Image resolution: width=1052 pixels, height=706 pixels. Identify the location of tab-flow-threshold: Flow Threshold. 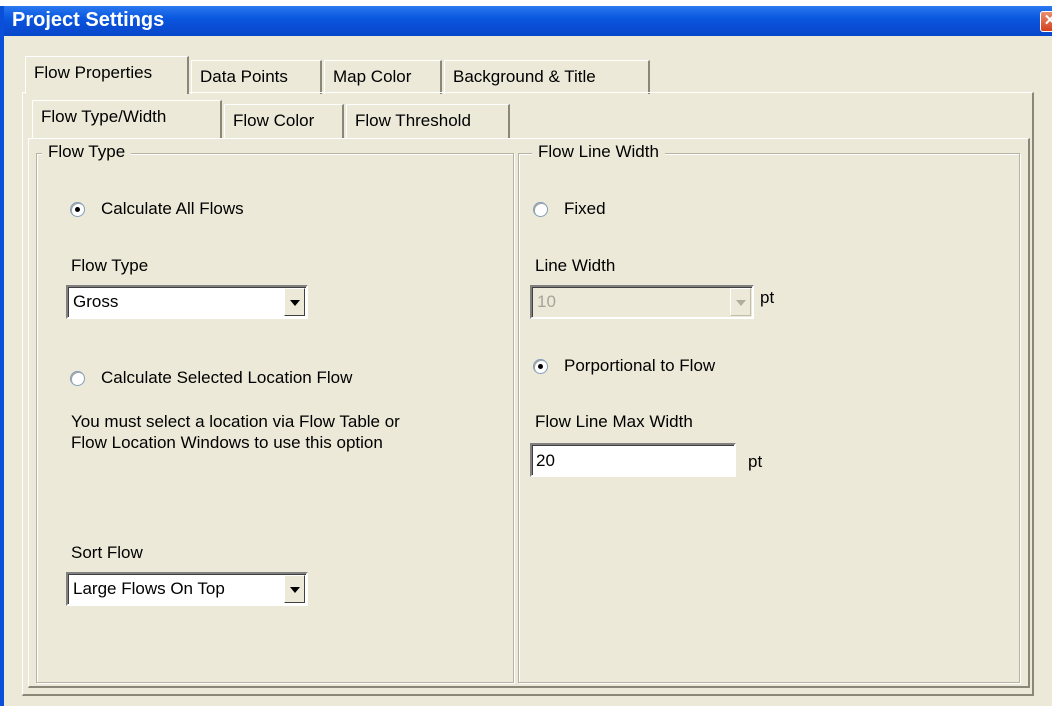
(428, 121).